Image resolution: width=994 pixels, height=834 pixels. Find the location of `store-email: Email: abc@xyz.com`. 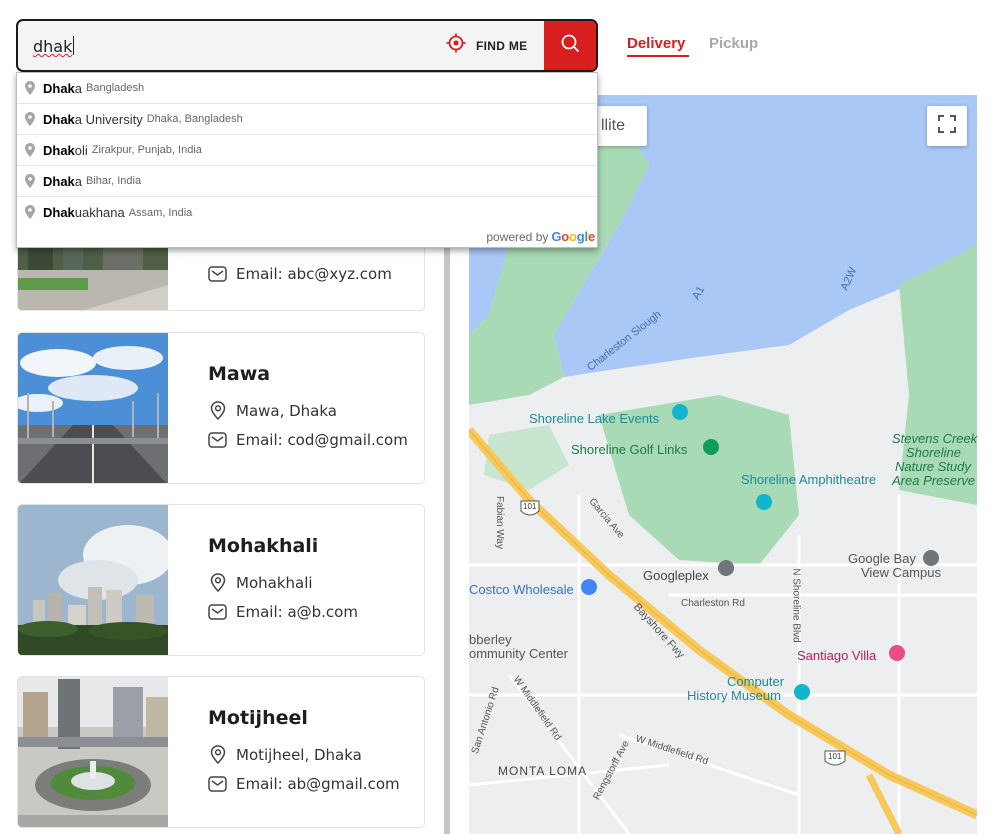

store-email: Email: abc@xyz.com is located at coordinates (314, 273).